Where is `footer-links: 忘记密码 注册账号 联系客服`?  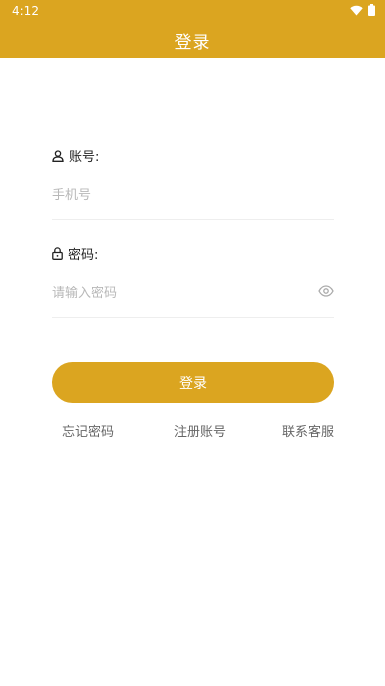
footer-links: 忘记密码 注册账号 联系客服 is located at coordinates (193, 430).